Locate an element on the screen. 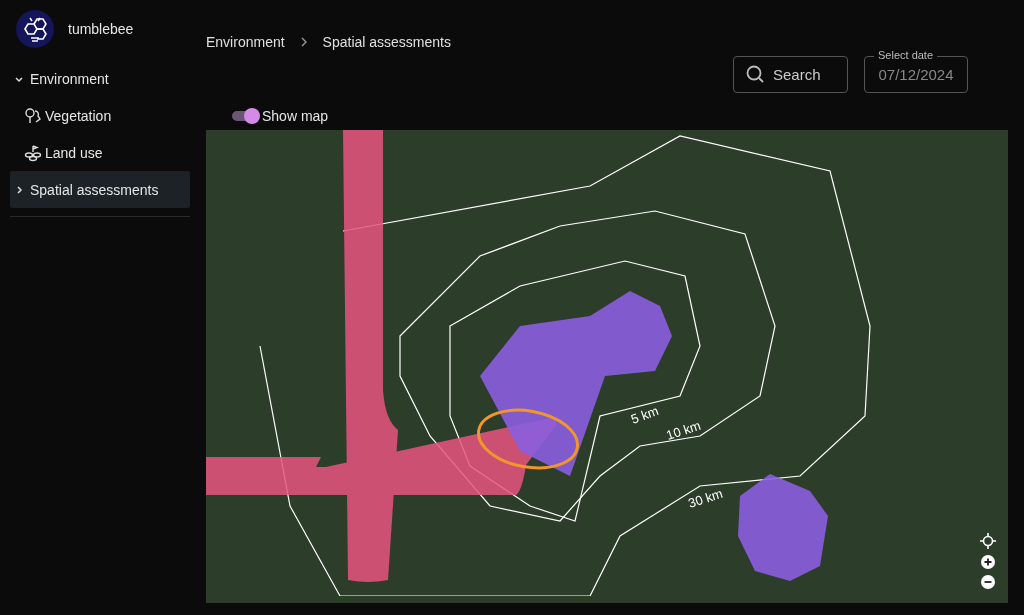 This screenshot has width=1024, height=615. logo-icon is located at coordinates (35, 29).